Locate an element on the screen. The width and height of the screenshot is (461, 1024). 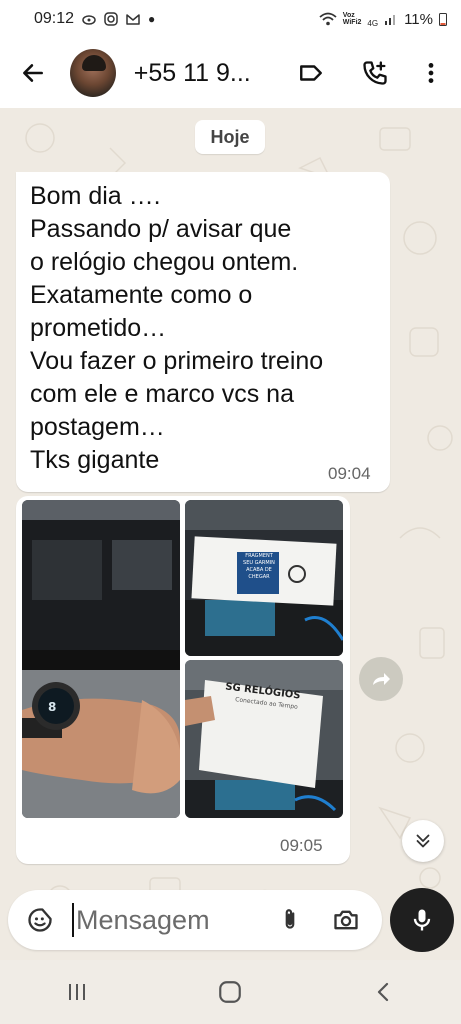
signal-type: 4G is located at coordinates (373, 23).